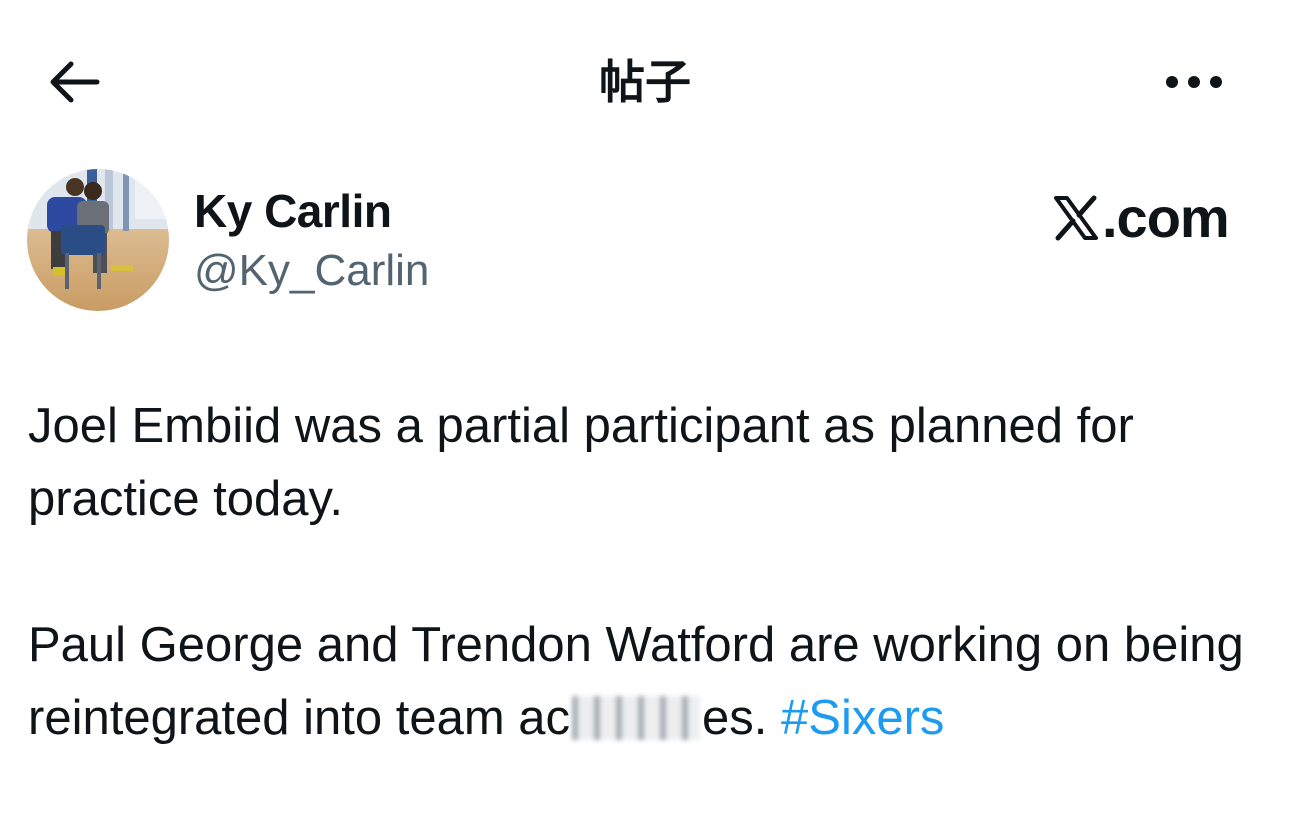 The height and width of the screenshot is (816, 1290). I want to click on hashtag-link: #Sixers, so click(862, 718).